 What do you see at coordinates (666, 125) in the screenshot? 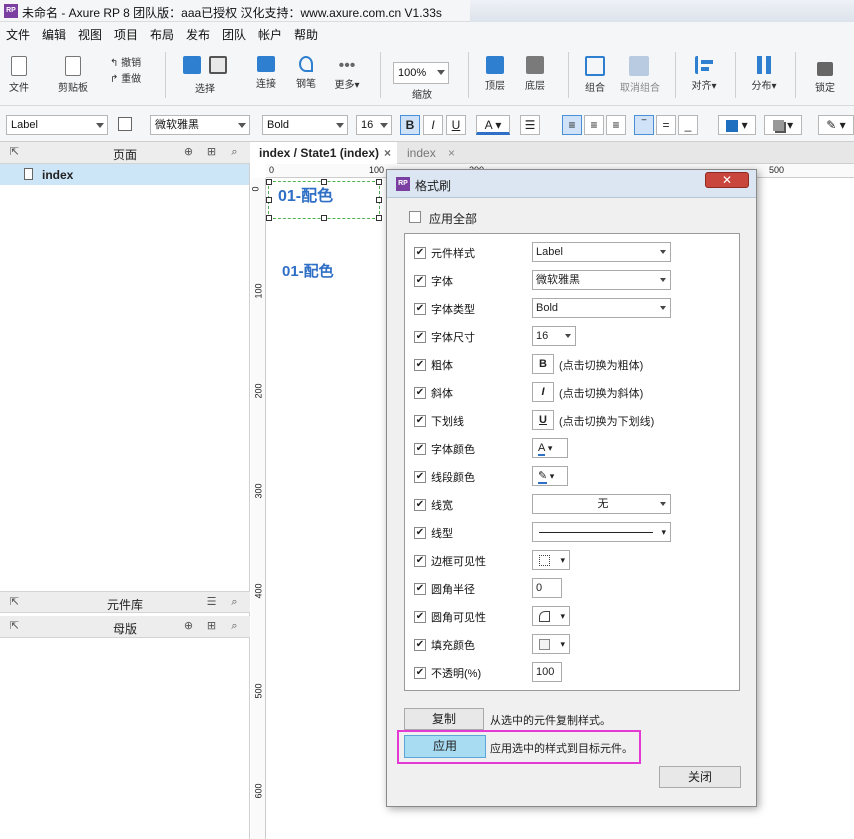
I see `valign-middle-button: =` at bounding box center [666, 125].